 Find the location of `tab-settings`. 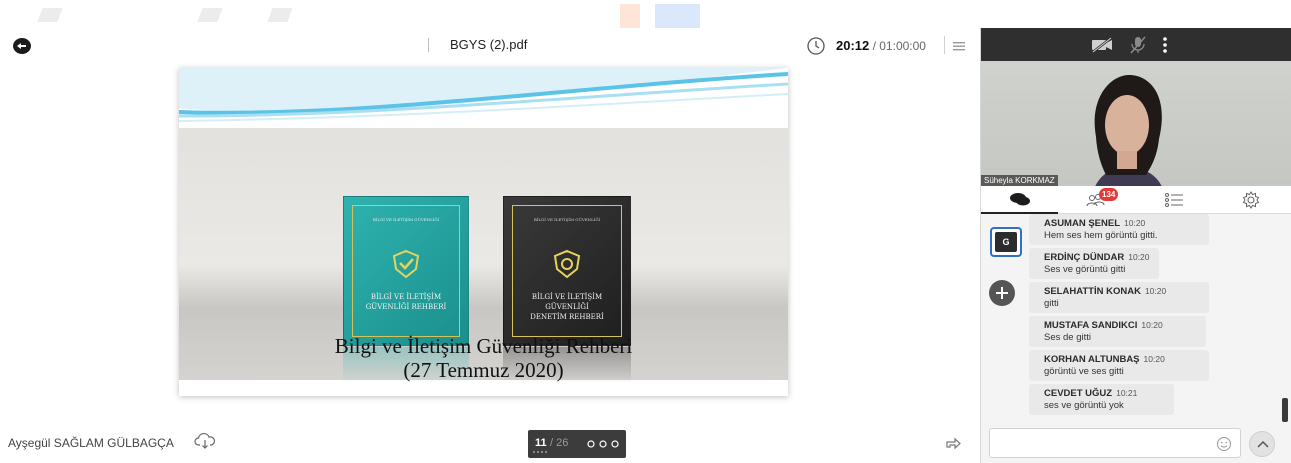

tab-settings is located at coordinates (1250, 200).